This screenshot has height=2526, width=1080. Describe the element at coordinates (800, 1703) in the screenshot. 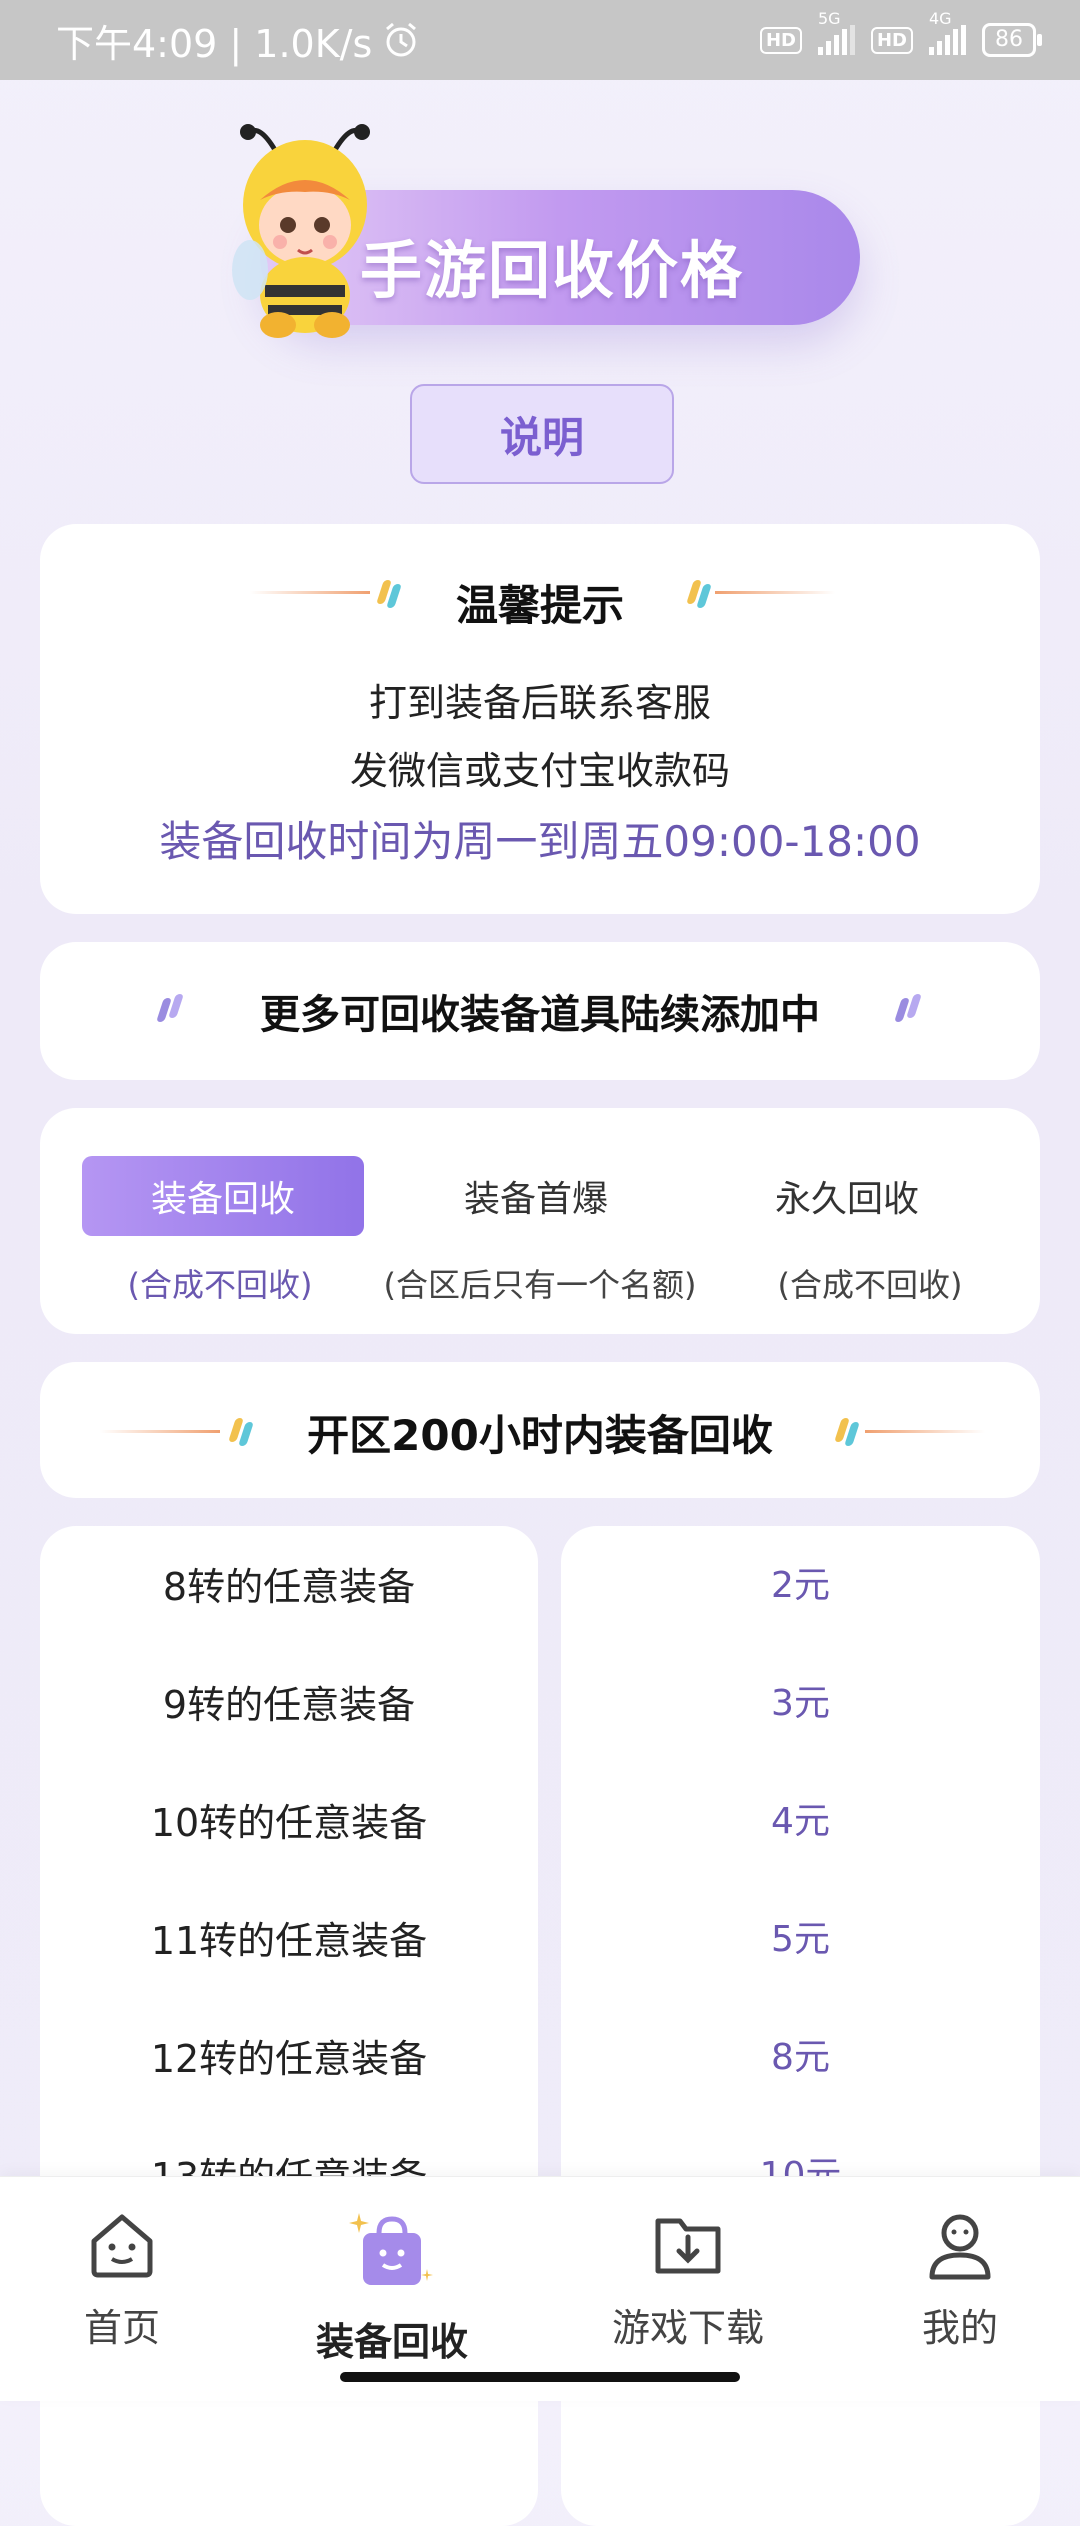

I see `item-price: 3元` at that location.